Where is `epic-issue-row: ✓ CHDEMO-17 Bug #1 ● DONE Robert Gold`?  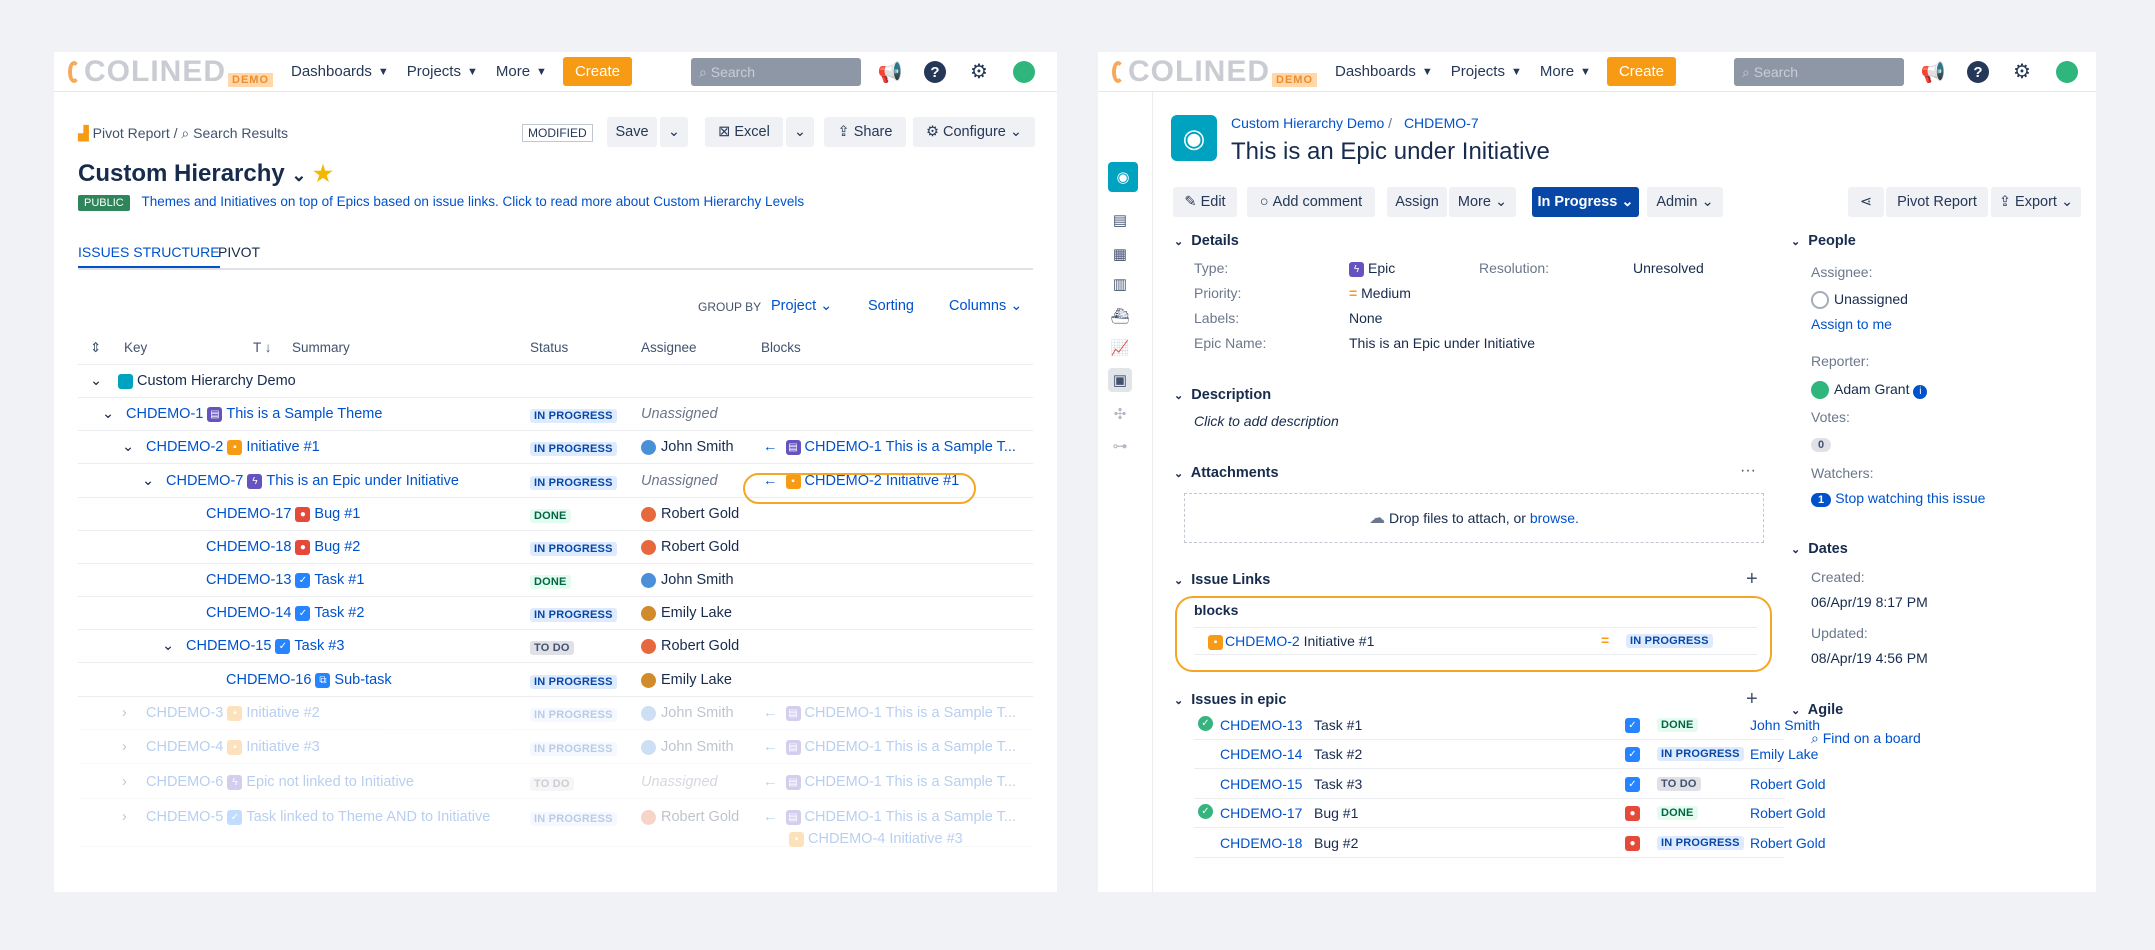 epic-issue-row: ✓ CHDEMO-17 Bug #1 ● DONE Robert Gold is located at coordinates (1509, 813).